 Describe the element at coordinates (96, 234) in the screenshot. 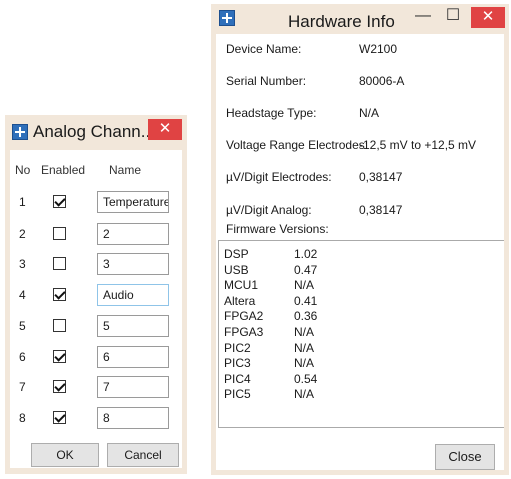

I see `channel-row: 22` at that location.